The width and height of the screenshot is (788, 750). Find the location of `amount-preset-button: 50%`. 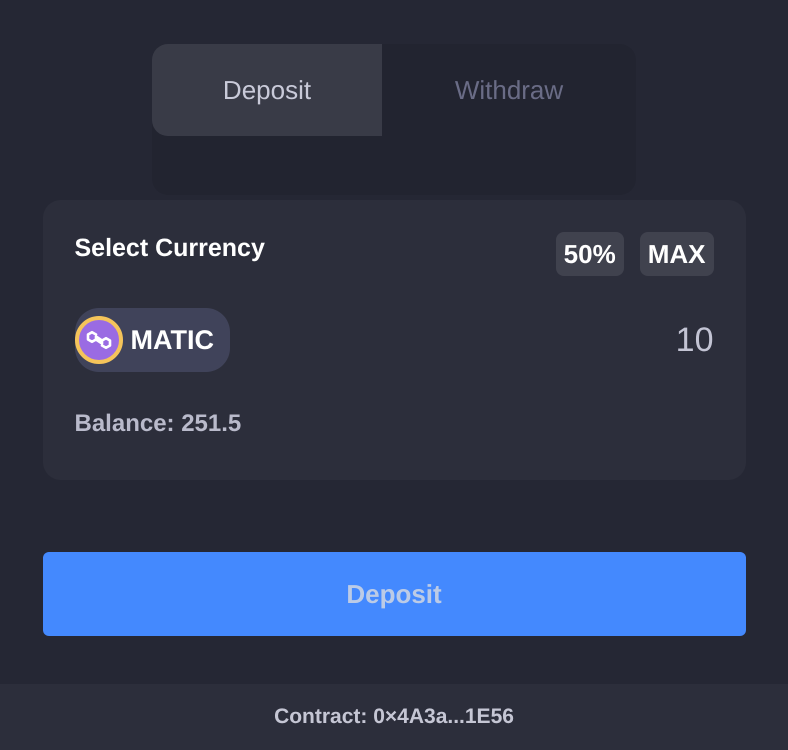

amount-preset-button: 50% is located at coordinates (590, 254).